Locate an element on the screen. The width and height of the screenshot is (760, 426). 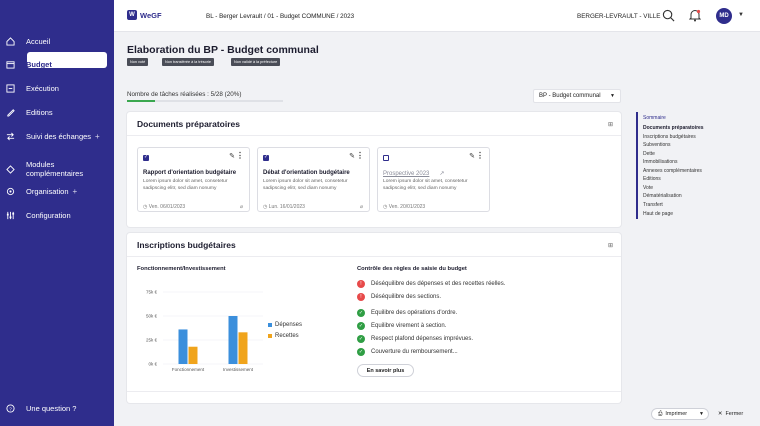
toc-item: Immobilisations is located at coordinates (660, 162).